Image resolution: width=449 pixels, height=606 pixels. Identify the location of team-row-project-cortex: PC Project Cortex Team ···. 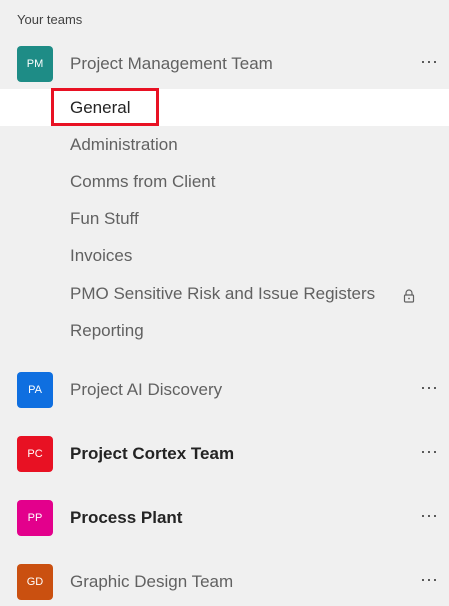
(224, 454).